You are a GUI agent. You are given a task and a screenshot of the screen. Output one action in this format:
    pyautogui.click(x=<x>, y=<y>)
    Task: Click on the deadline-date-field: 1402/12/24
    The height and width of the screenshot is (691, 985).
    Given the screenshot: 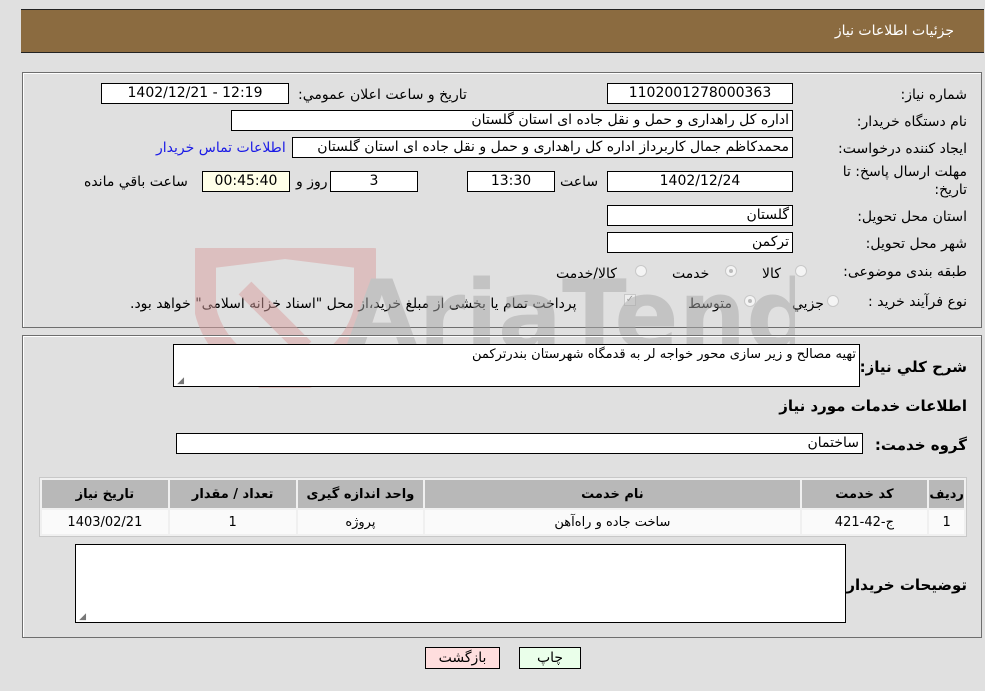 What is the action you would take?
    pyautogui.click(x=700, y=181)
    